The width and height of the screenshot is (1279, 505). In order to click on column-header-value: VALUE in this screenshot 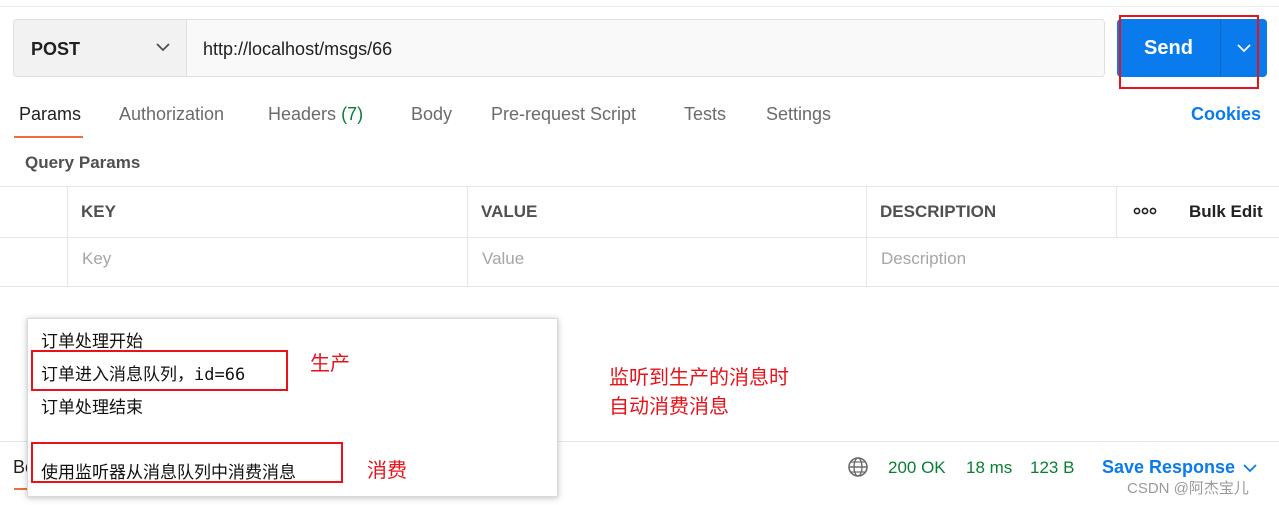, I will do `click(509, 211)`.